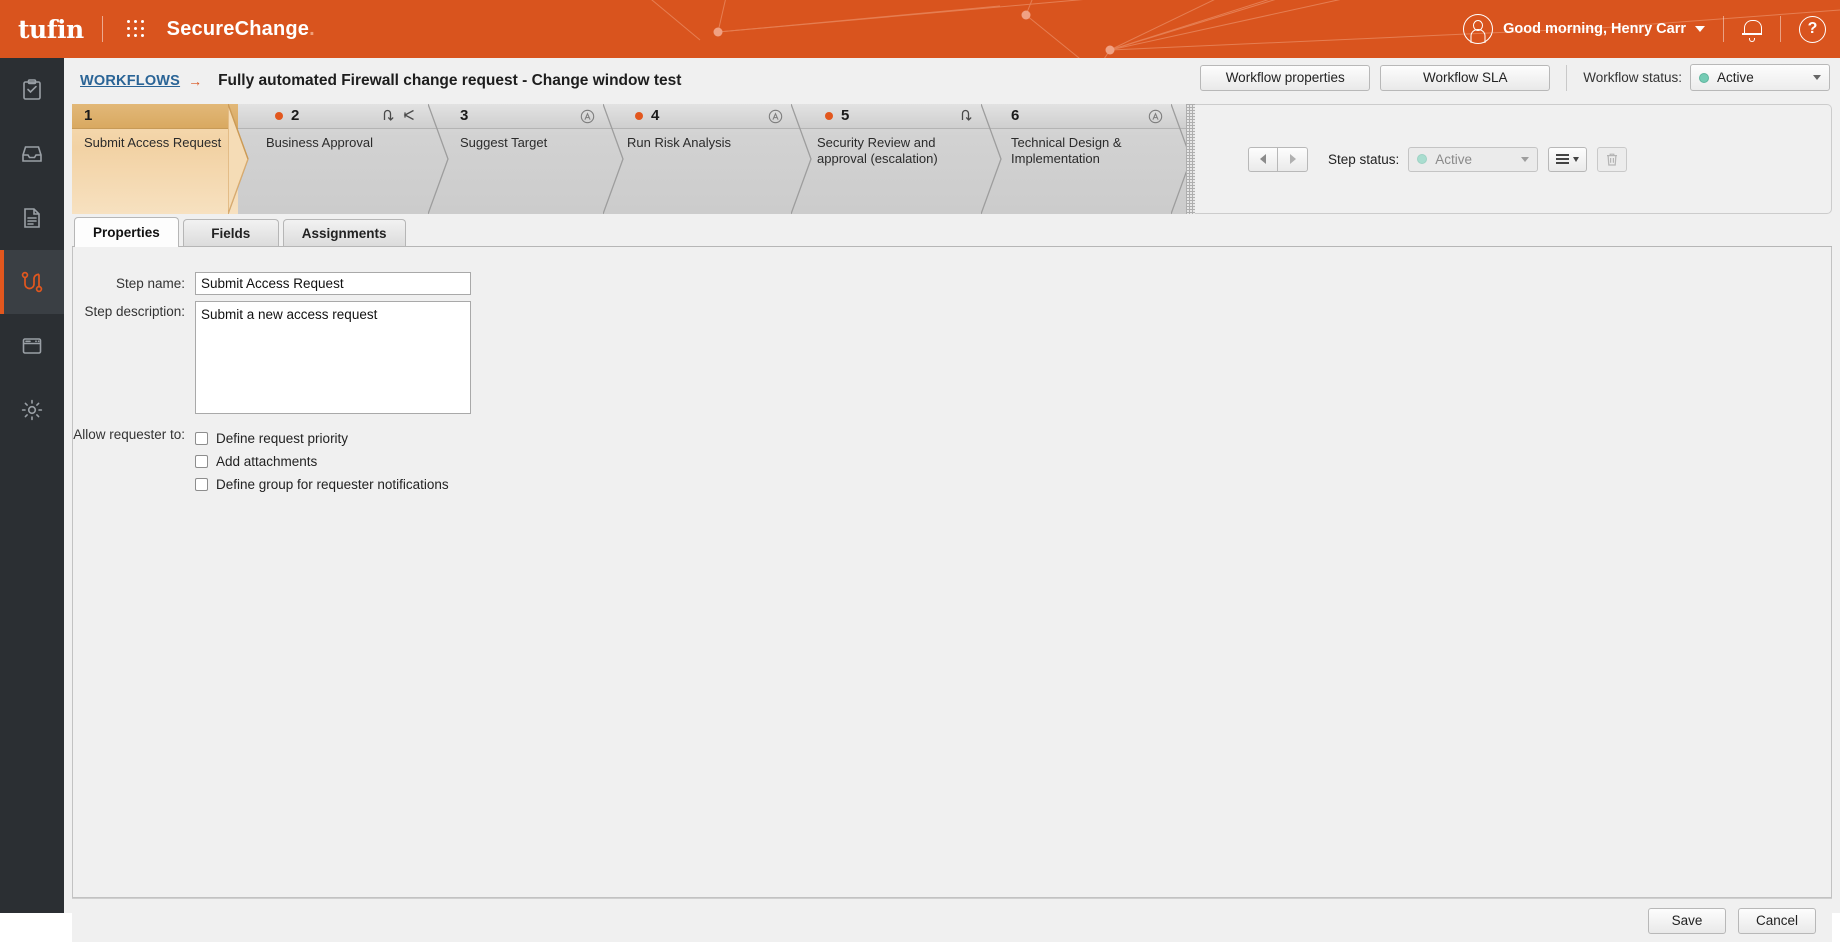  What do you see at coordinates (1632, 77) in the screenshot?
I see `workflow-status-label: Workflow status:` at bounding box center [1632, 77].